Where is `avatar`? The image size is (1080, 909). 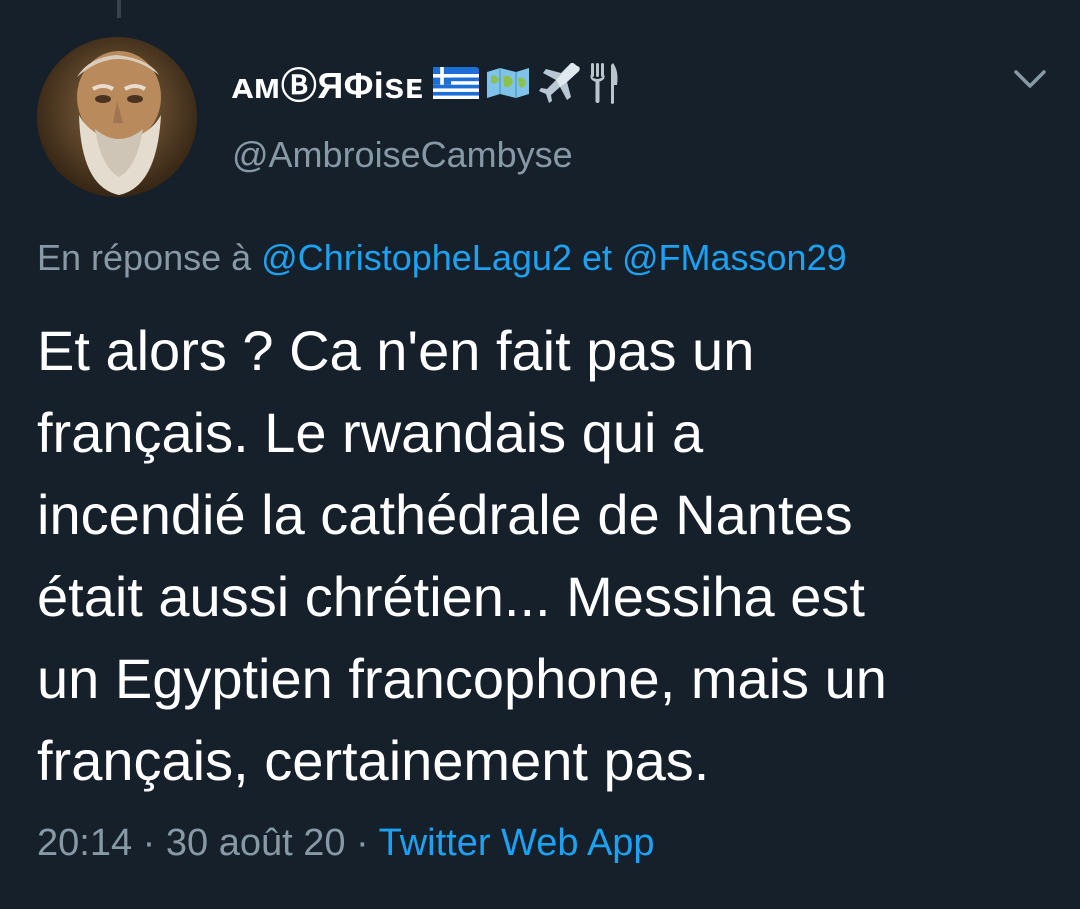
avatar is located at coordinates (117, 117).